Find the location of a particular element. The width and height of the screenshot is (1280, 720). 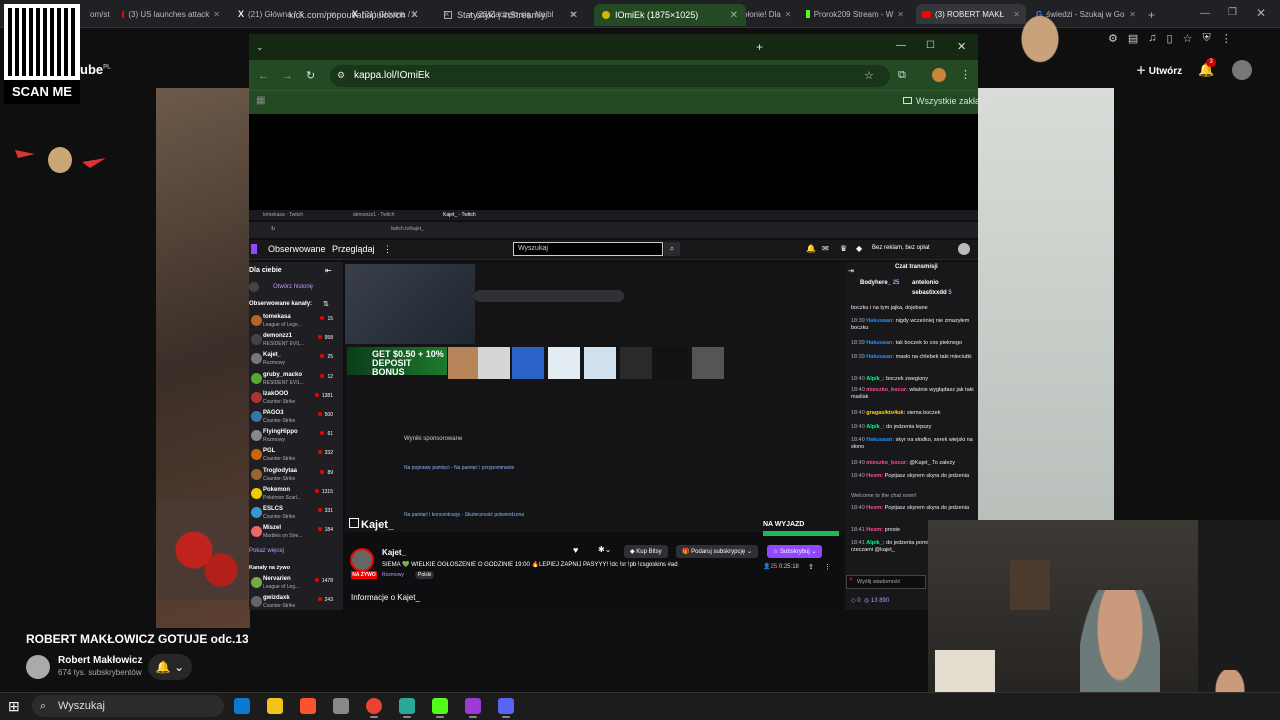

app-taskbar-icon is located at coordinates (341, 706).